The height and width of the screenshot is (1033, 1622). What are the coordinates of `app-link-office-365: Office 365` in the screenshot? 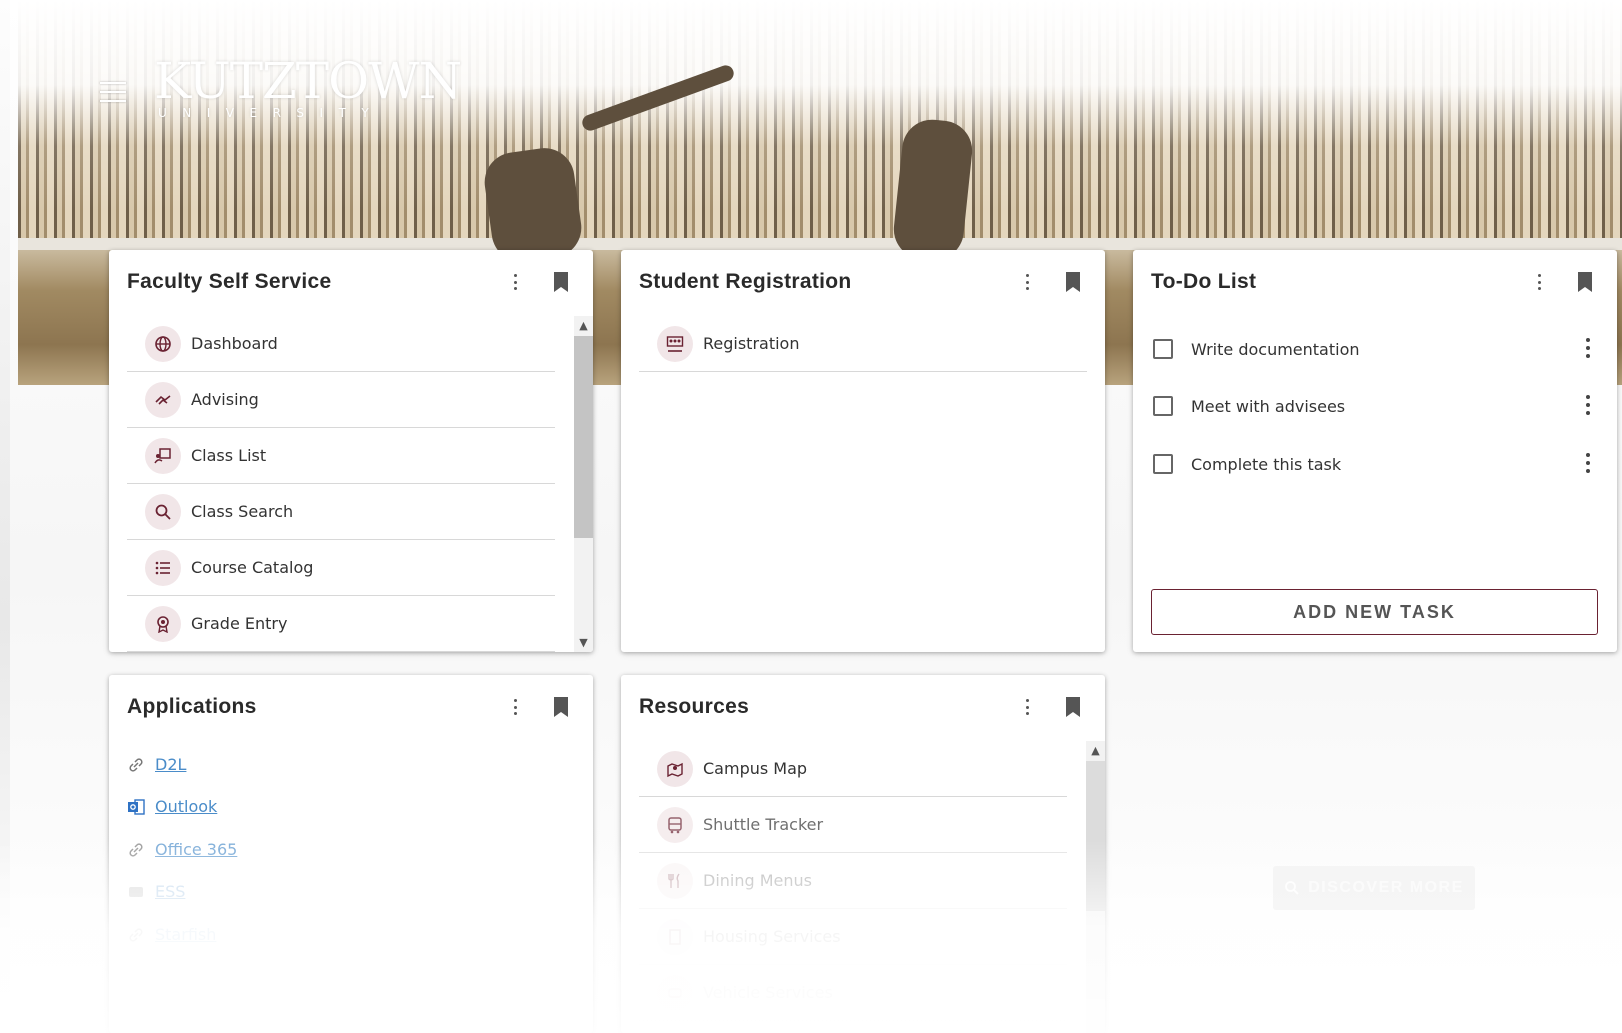 It's located at (182, 849).